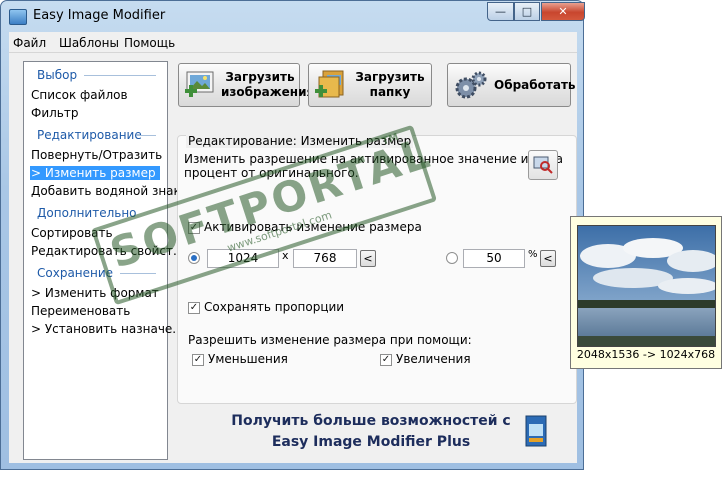  Describe the element at coordinates (285, 255) in the screenshot. I see `dimension-separator: x` at that location.